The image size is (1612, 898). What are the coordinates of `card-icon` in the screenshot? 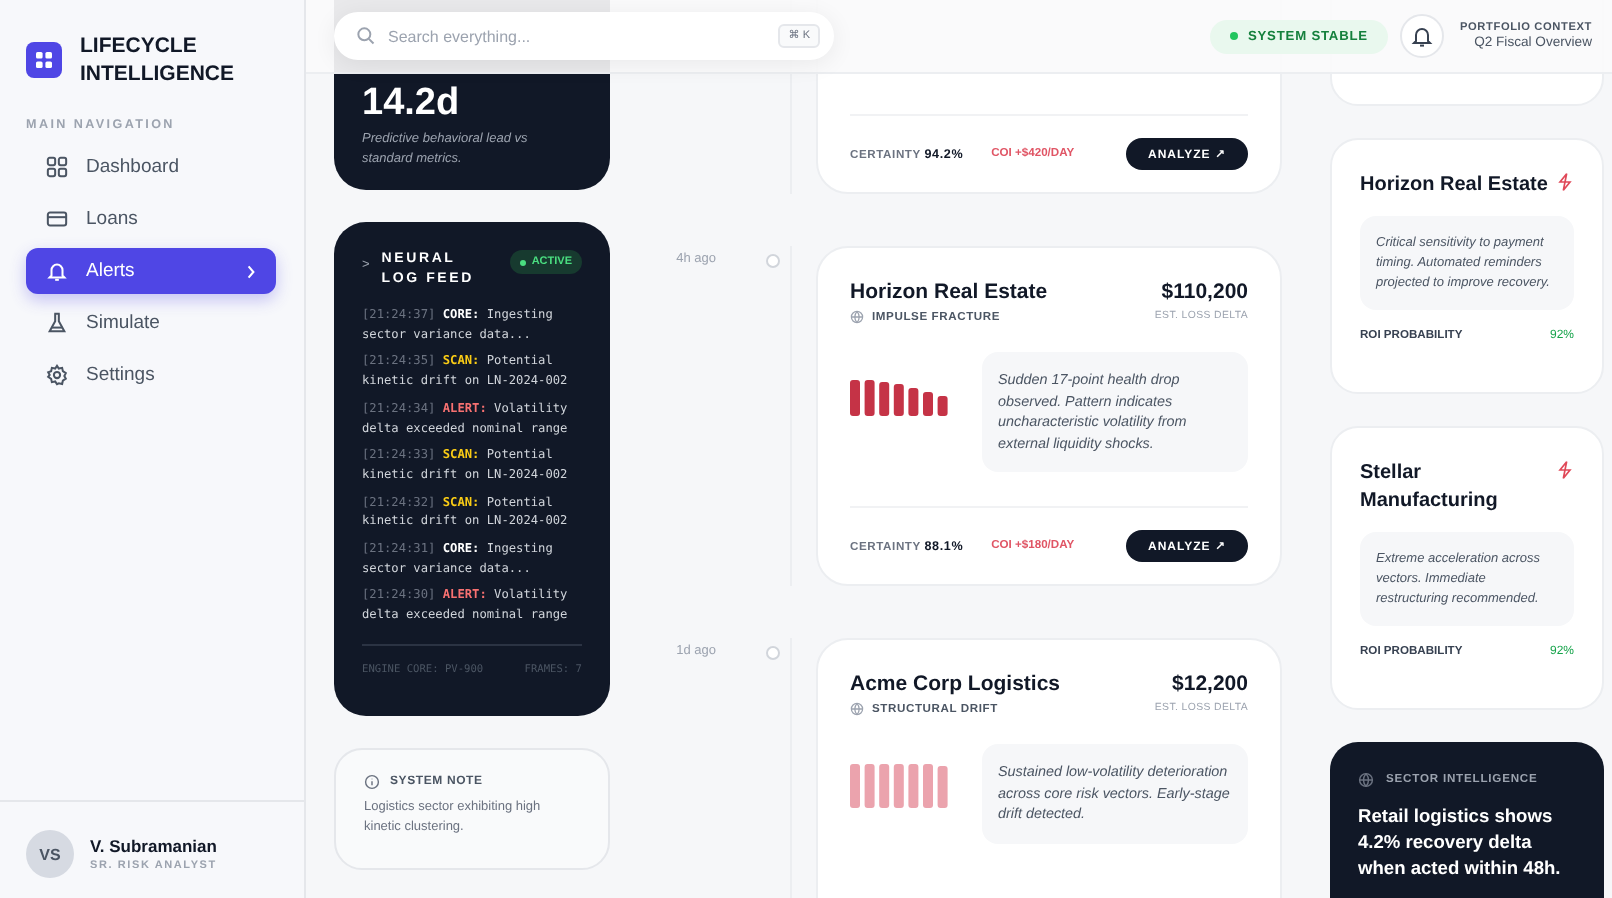 It's located at (57, 219).